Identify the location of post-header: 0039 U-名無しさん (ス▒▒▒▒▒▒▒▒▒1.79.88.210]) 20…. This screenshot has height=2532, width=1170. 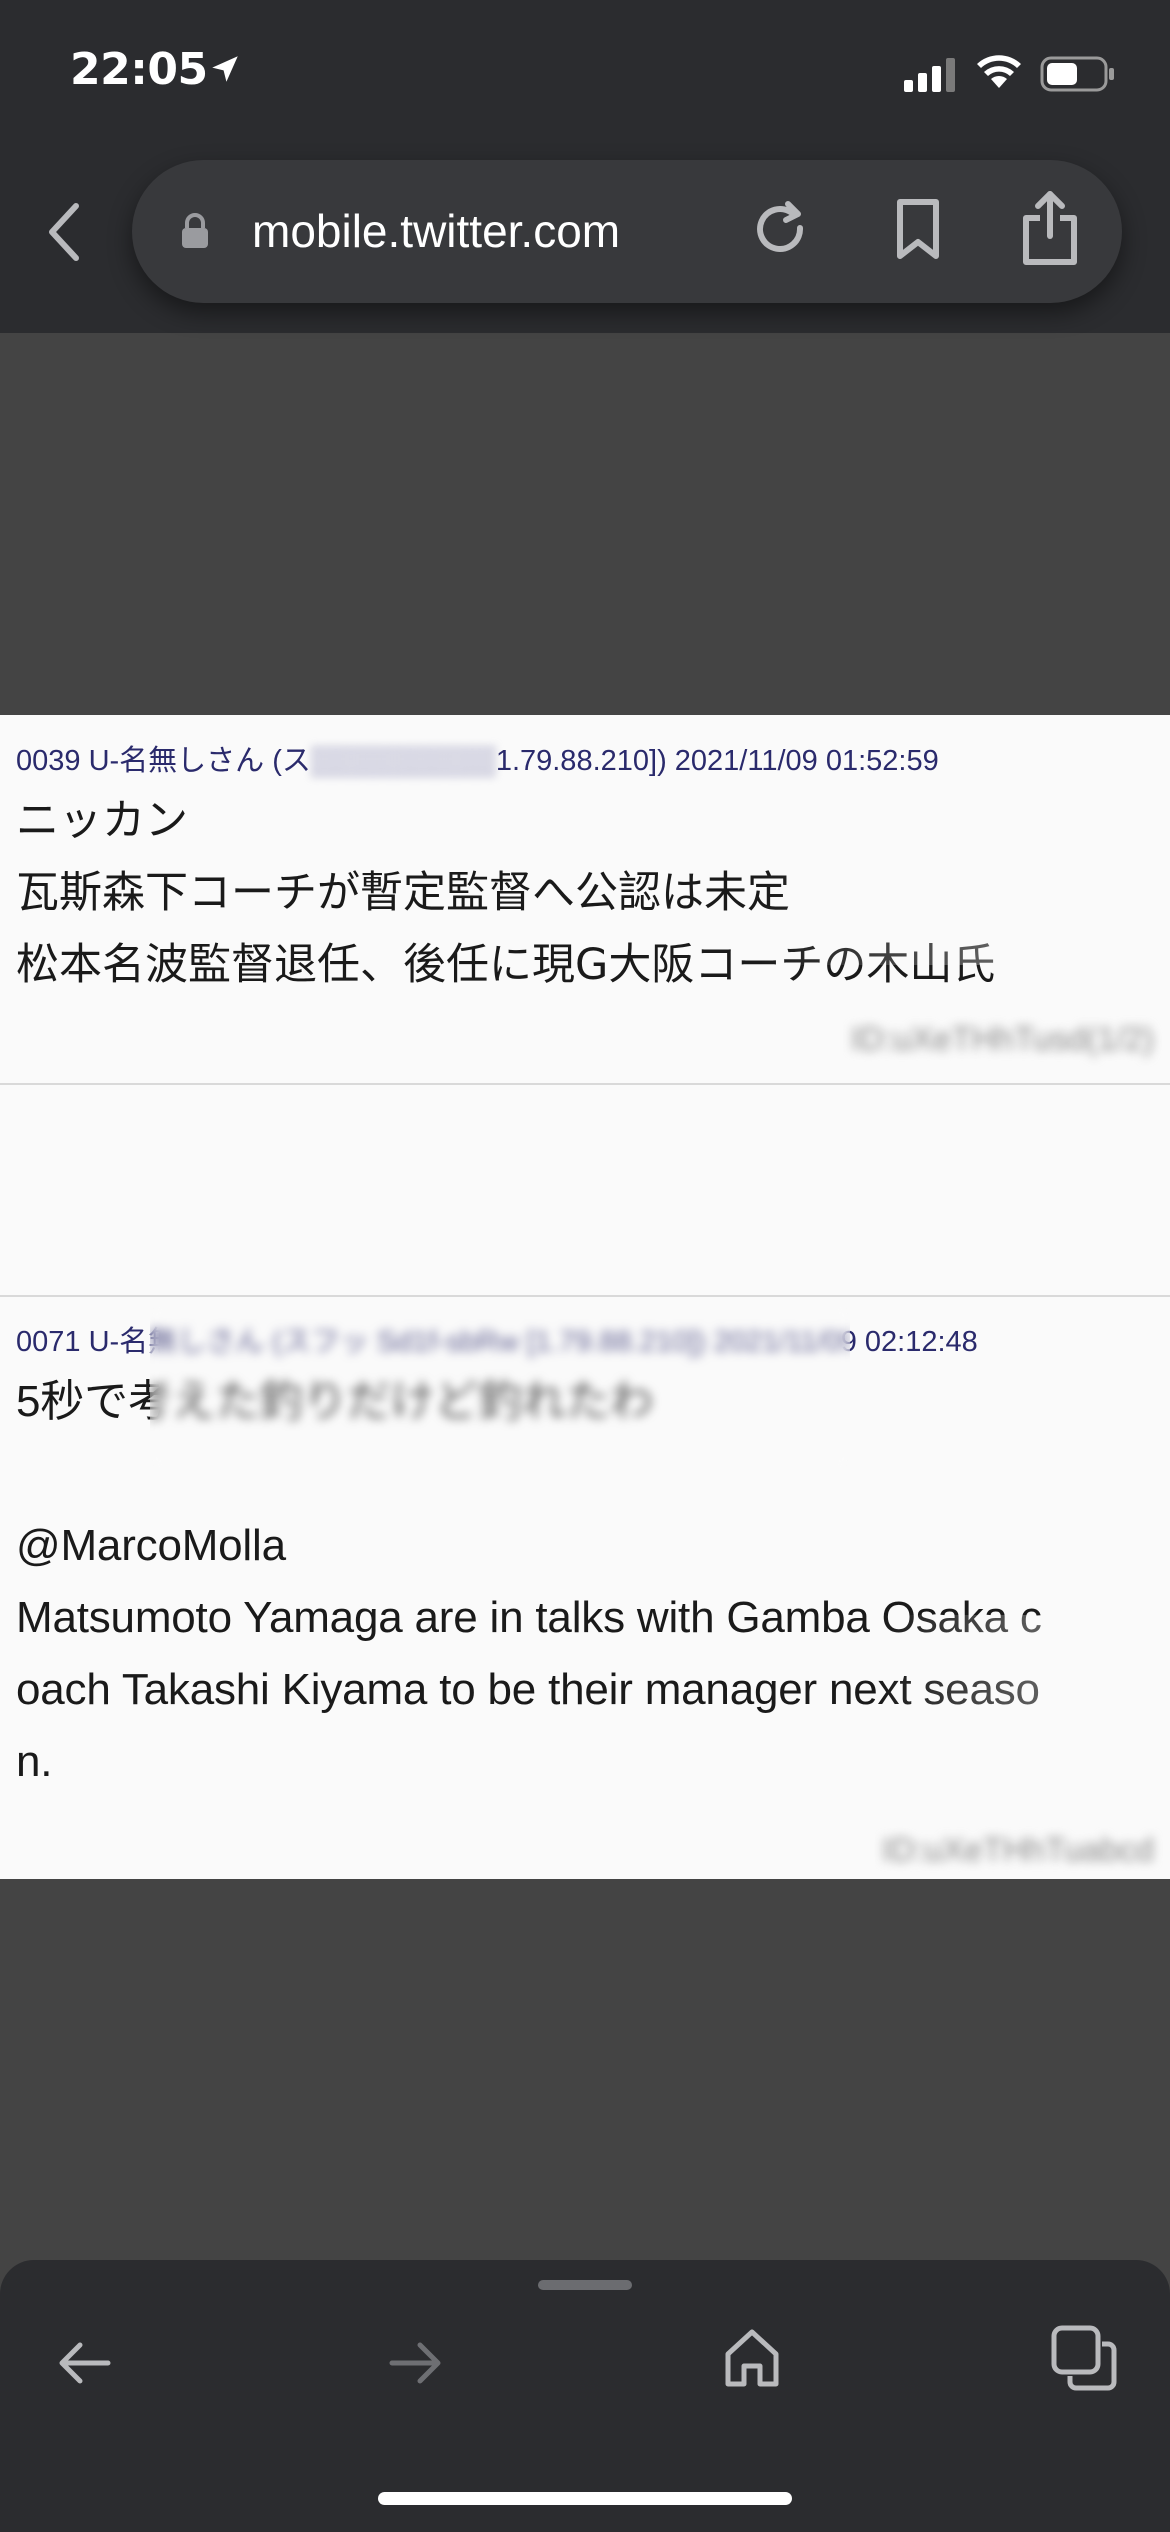
(477, 761).